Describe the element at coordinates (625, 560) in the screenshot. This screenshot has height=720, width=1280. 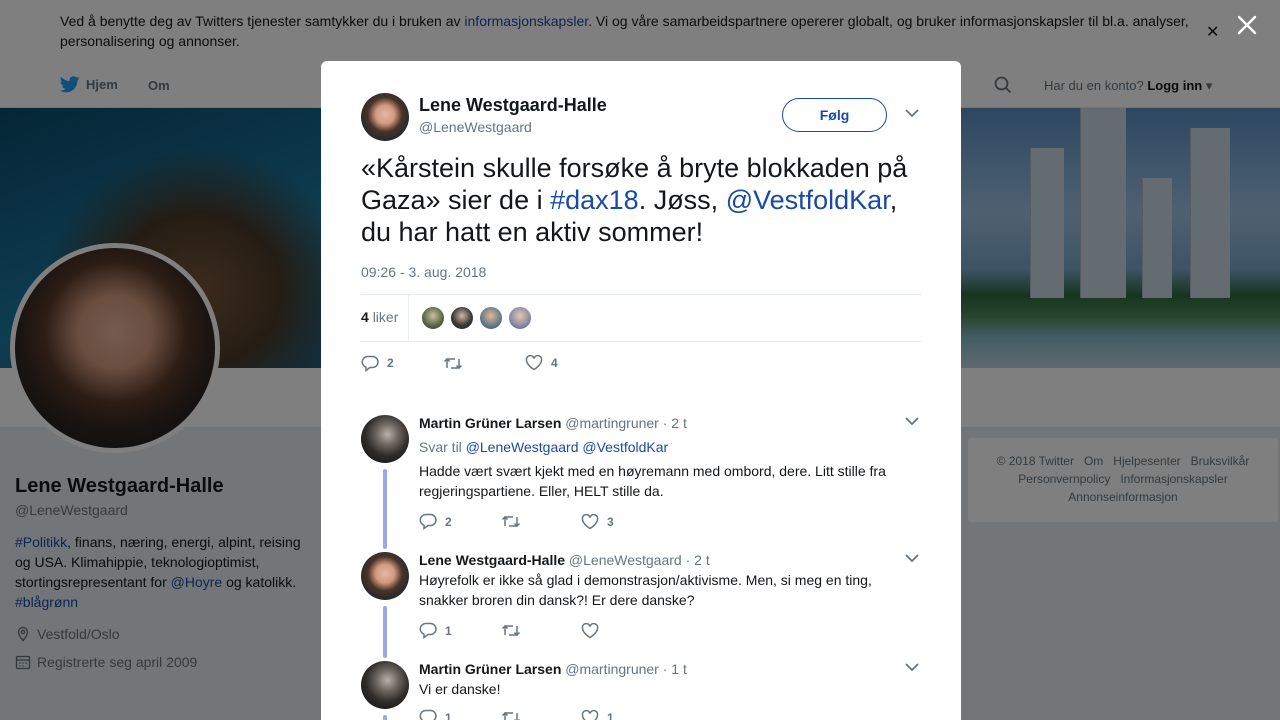
I see `reply-author-handle: @LeneWestgaard` at that location.